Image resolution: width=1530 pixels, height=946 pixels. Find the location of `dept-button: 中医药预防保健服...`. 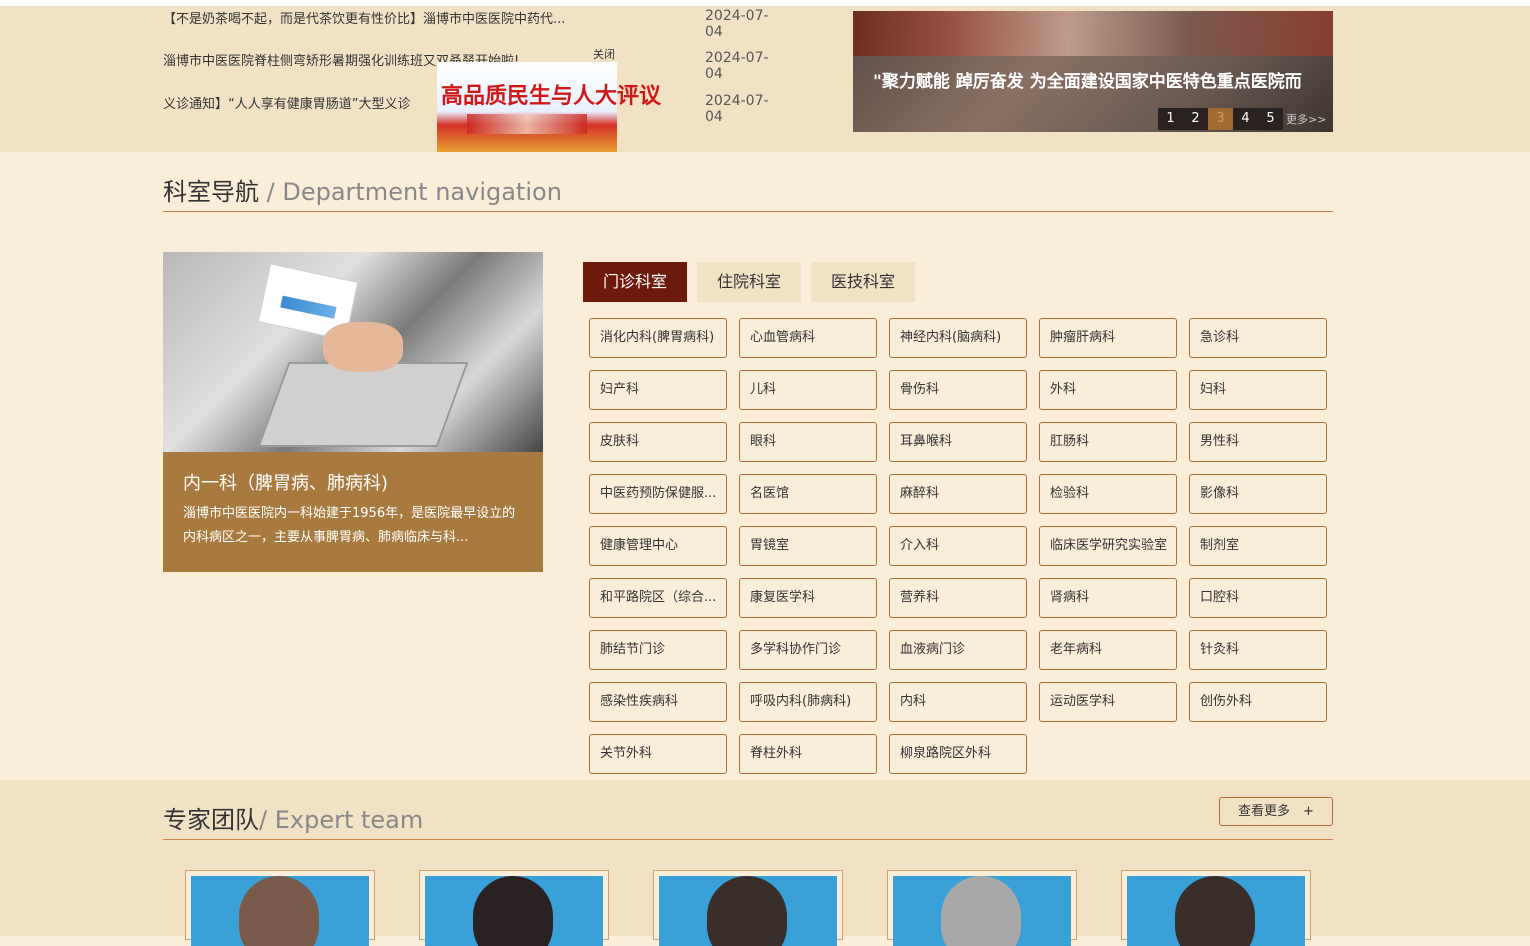

dept-button: 中医药预防保健服... is located at coordinates (658, 494).